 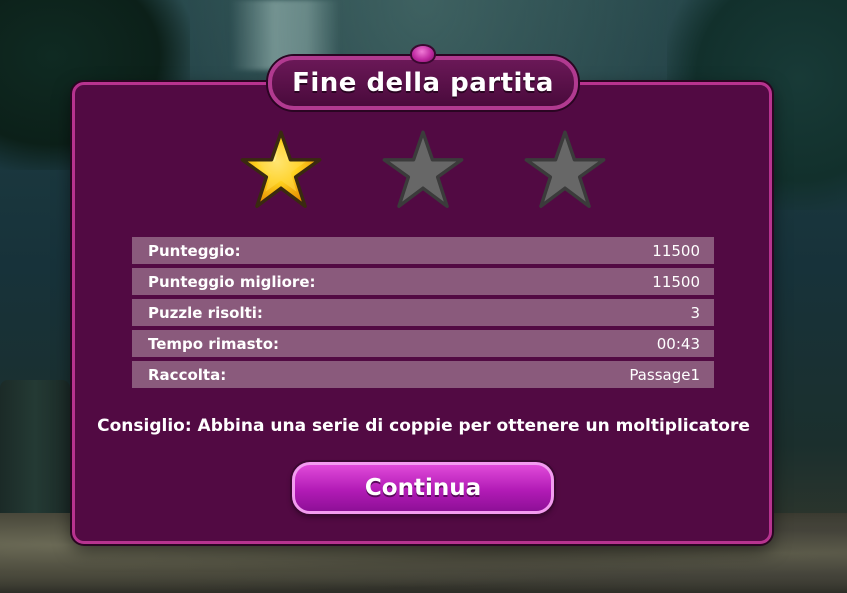 I want to click on stat-row-collection: Raccolta: Passage1, so click(x=423, y=374).